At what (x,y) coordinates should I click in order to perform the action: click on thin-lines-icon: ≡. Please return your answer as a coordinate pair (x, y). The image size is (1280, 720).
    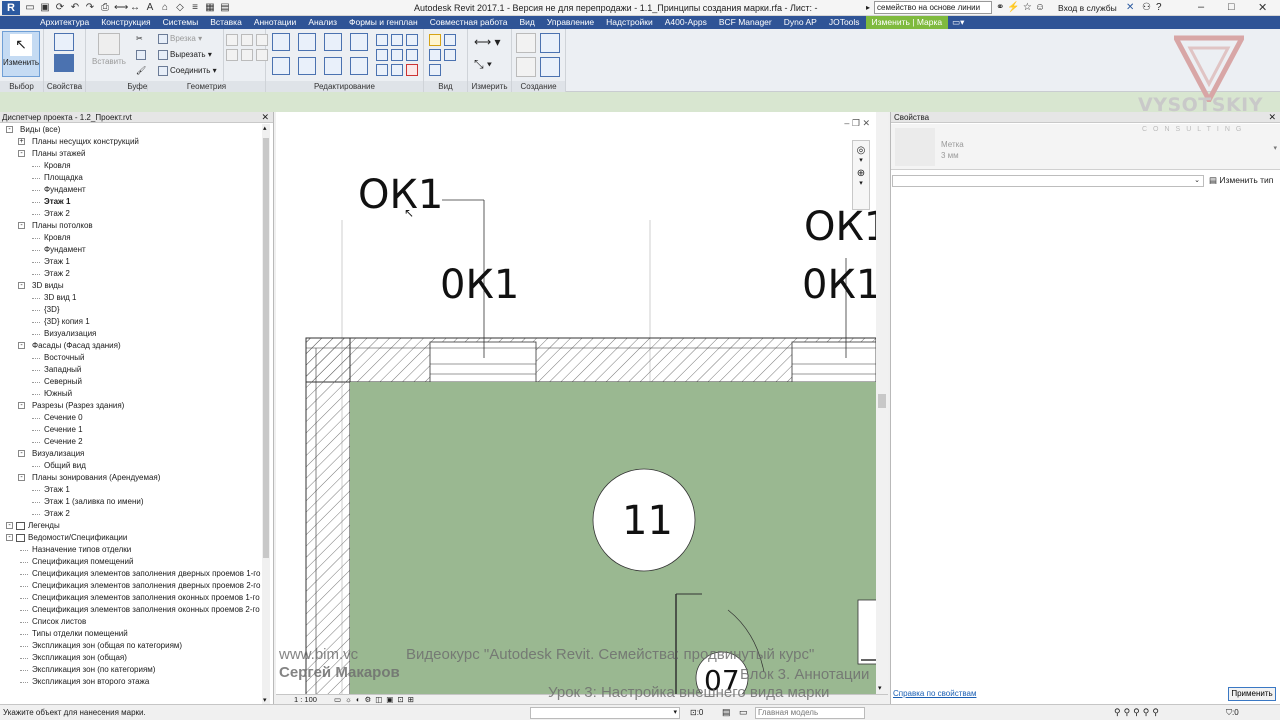
    Looking at the image, I should click on (195, 8).